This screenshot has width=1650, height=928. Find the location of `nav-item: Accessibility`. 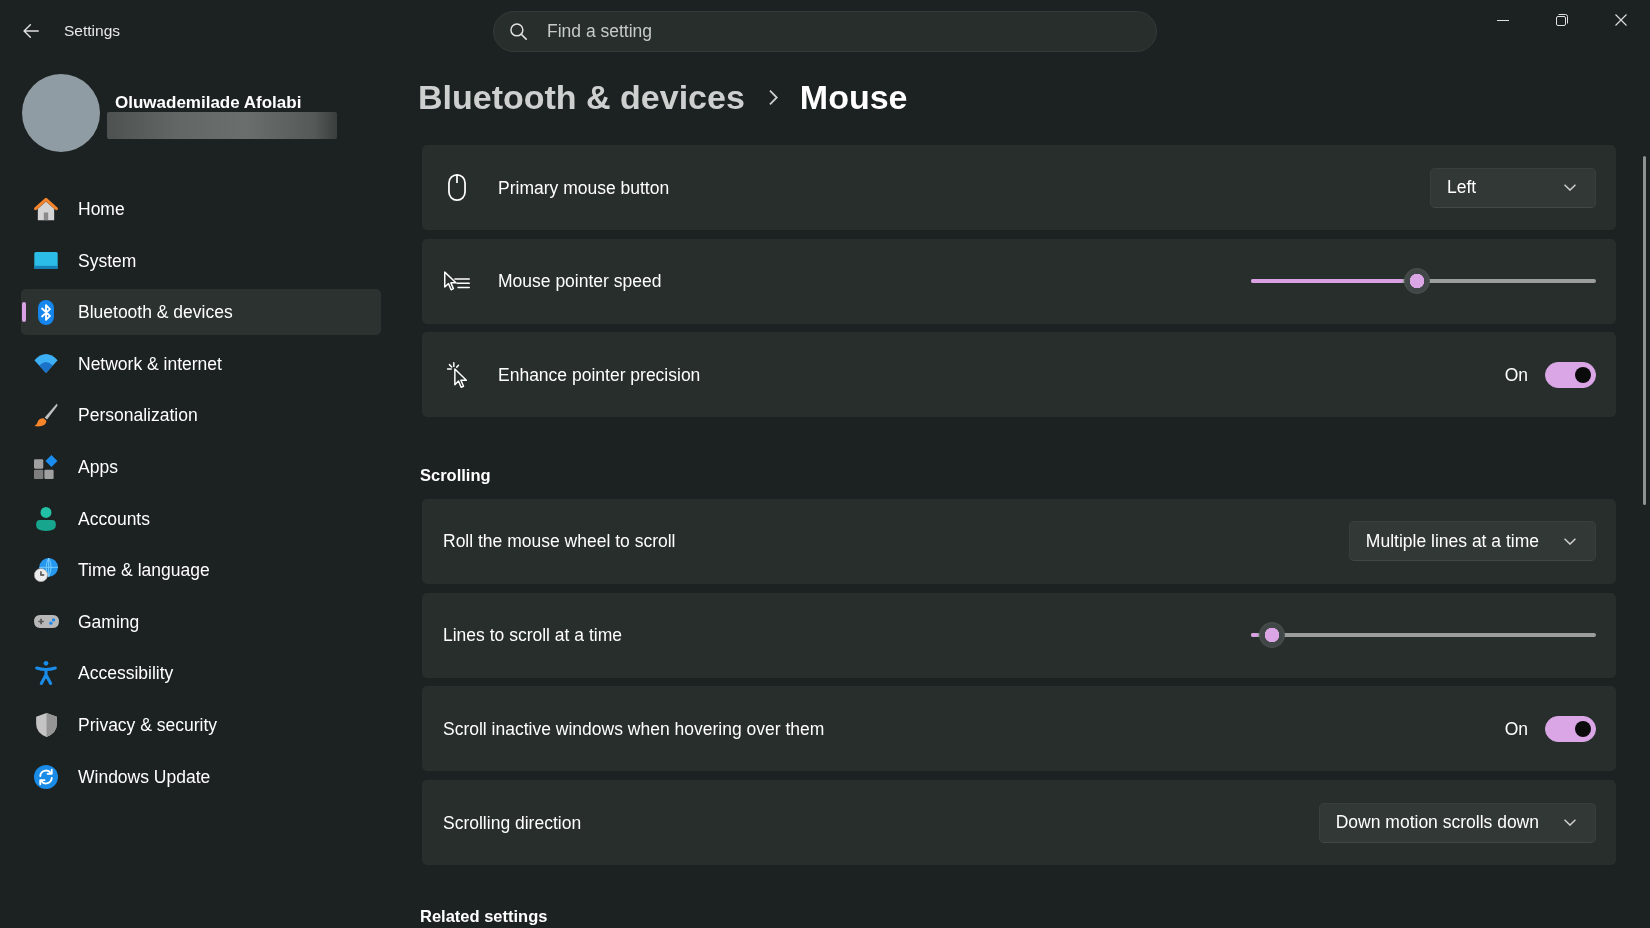

nav-item: Accessibility is located at coordinates (201, 673).